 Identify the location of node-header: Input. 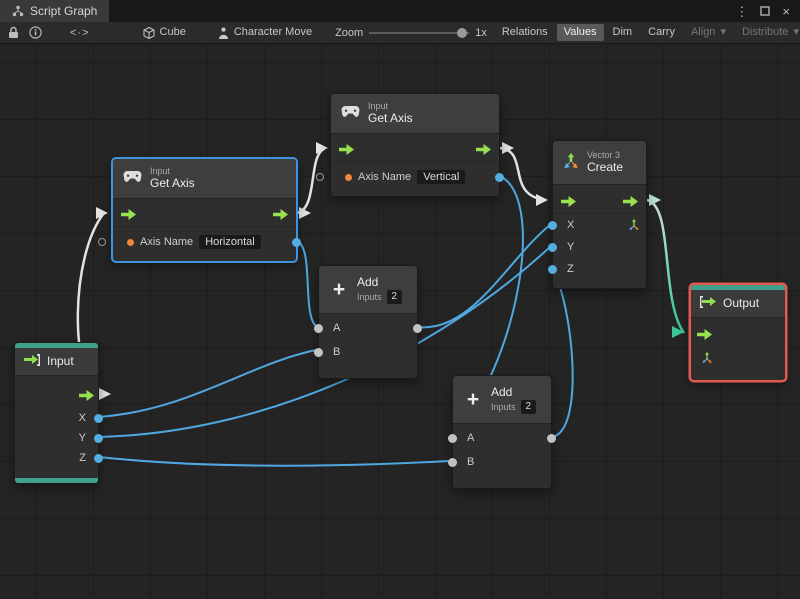
(56, 362).